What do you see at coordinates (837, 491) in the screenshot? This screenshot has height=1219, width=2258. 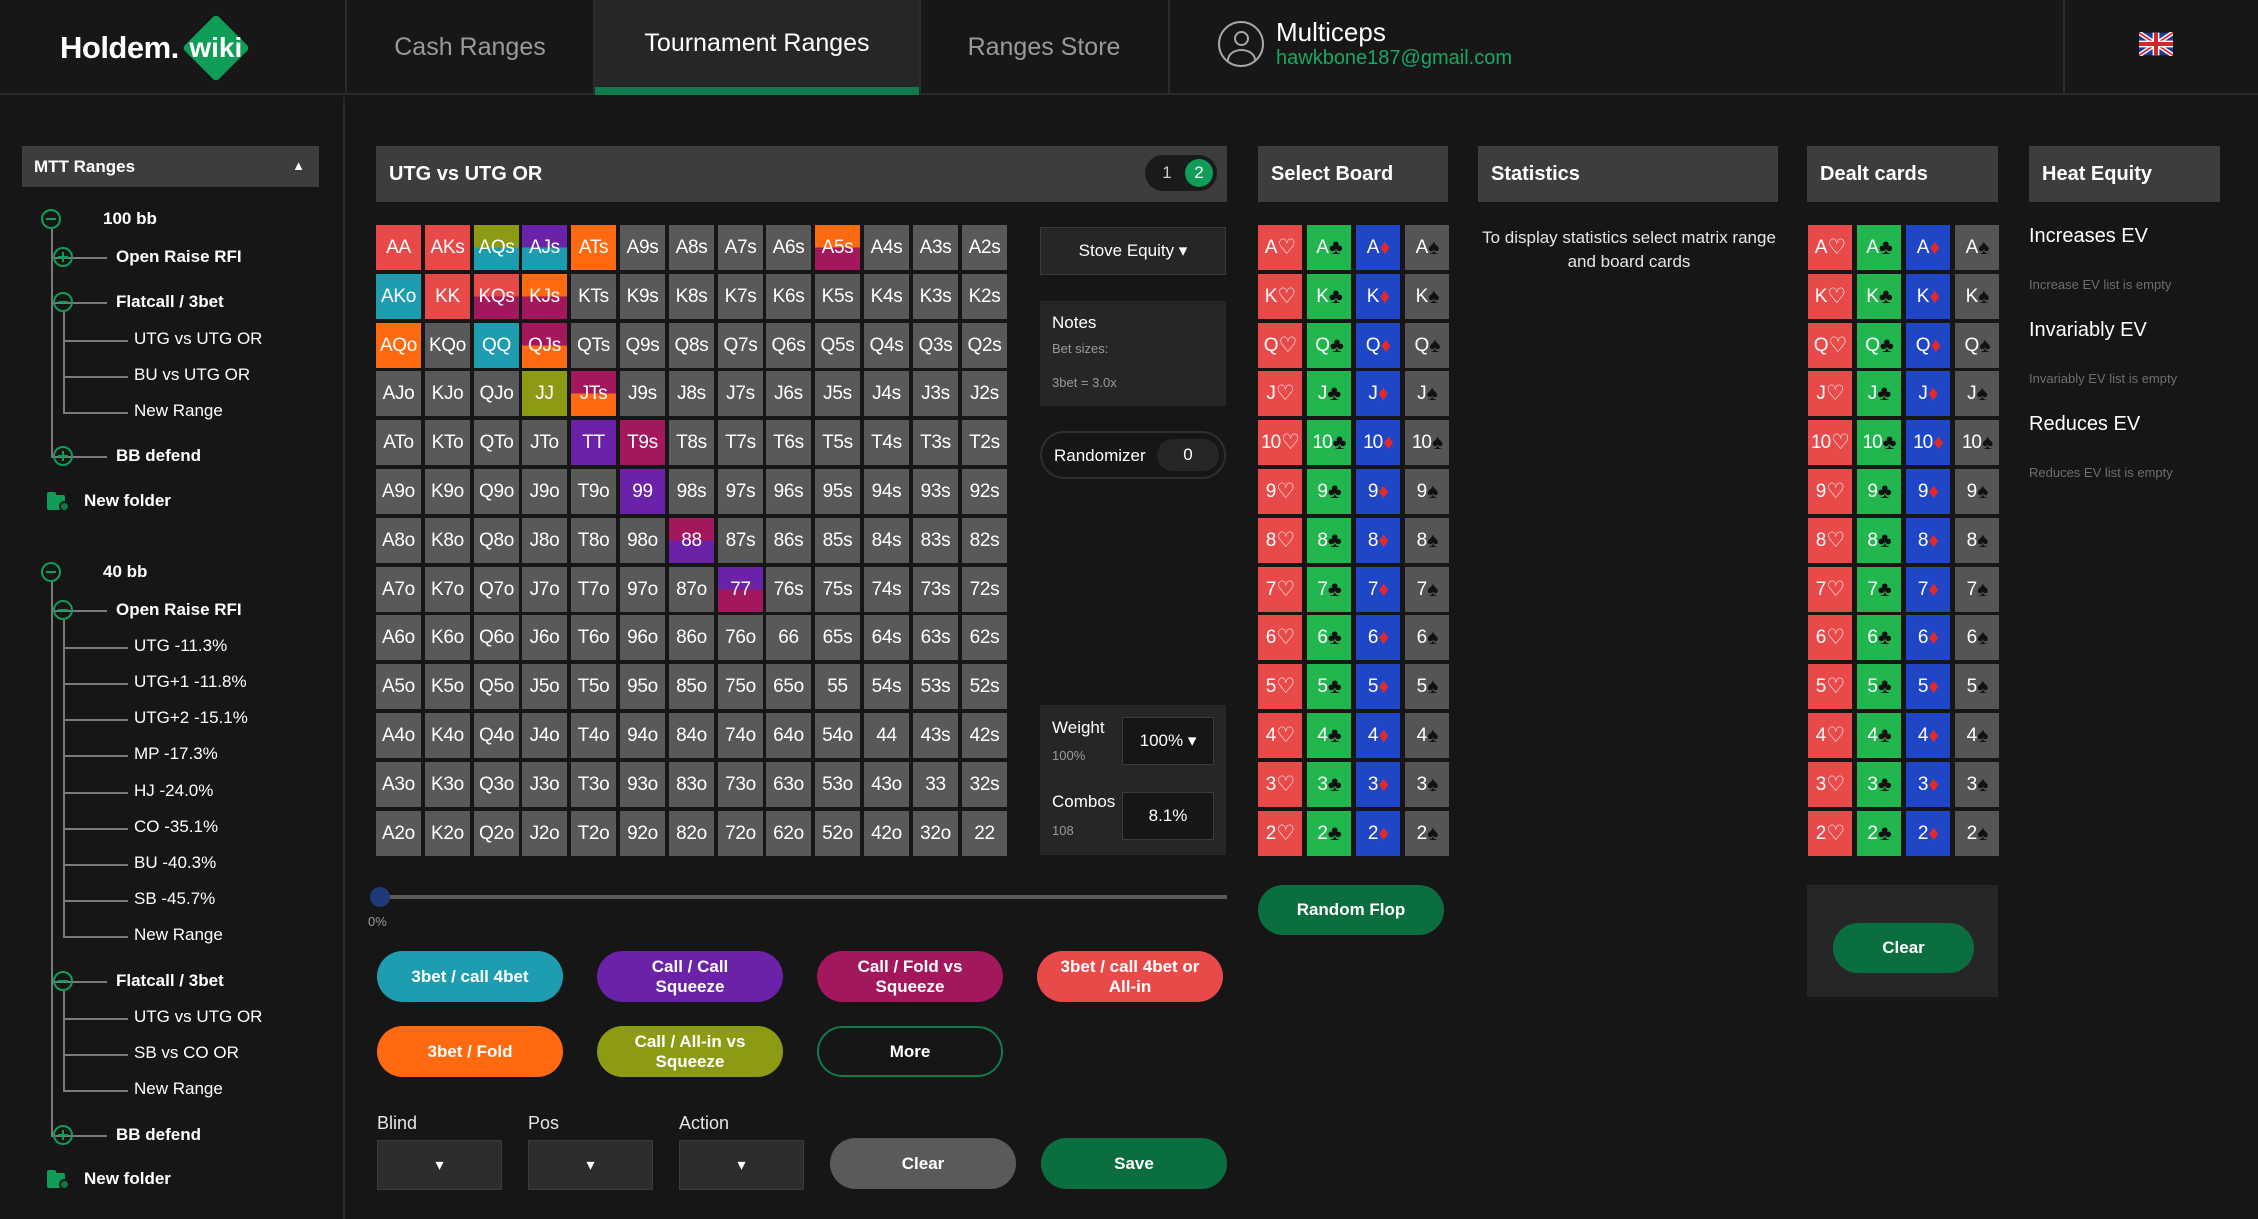 I see `range-cell: 95s` at bounding box center [837, 491].